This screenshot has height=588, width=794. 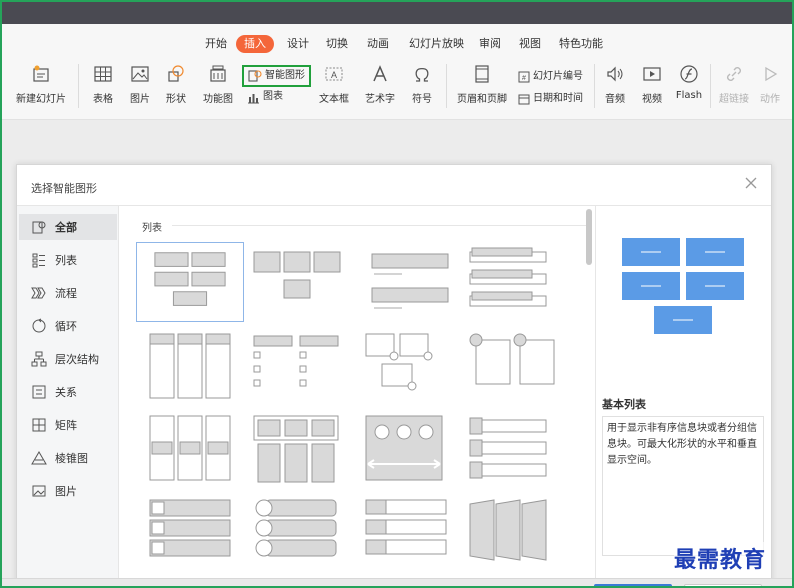 I want to click on category-relationship: 关系, so click(x=68, y=392).